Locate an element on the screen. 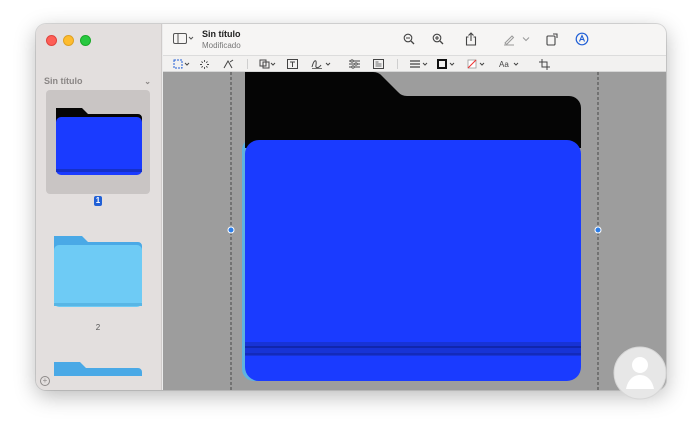  text-style-button: Aa is located at coordinates (510, 64).